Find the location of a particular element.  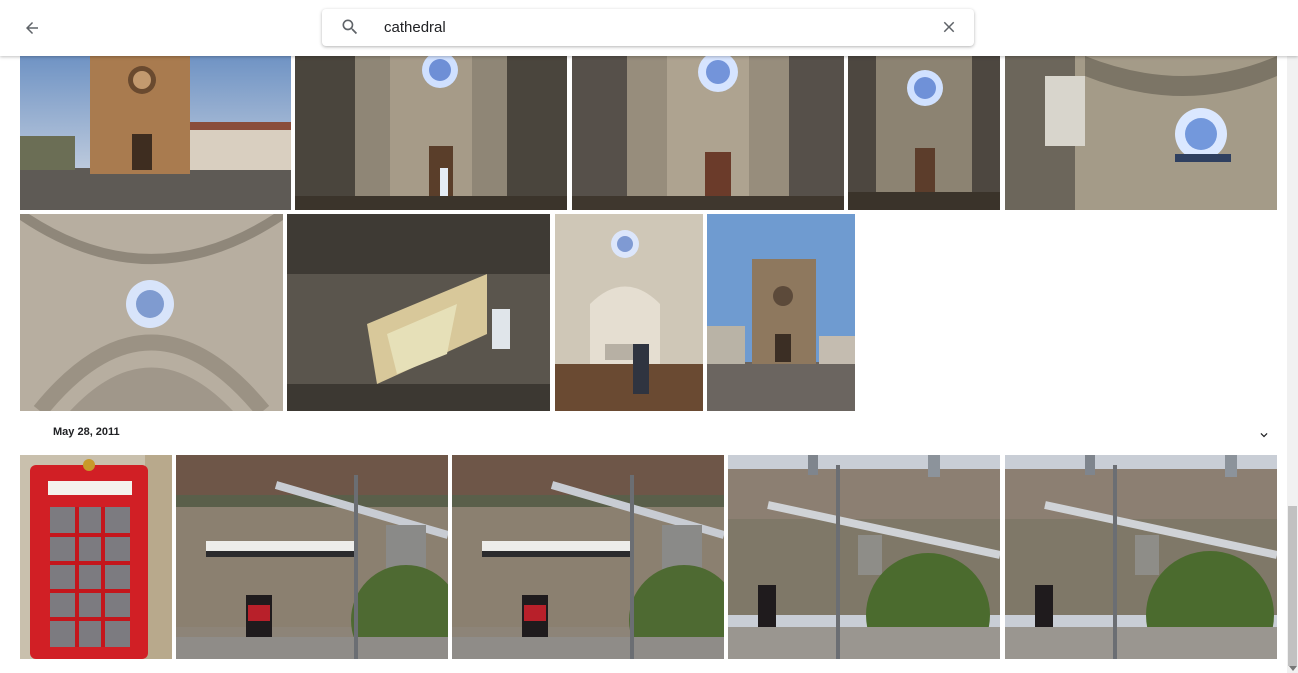

photo-rose-window-vault is located at coordinates (1141, 133).